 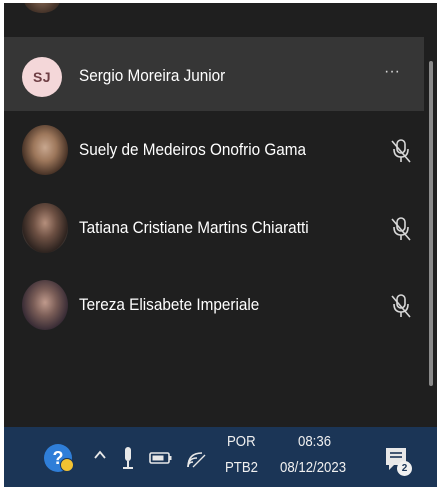 What do you see at coordinates (404, 468) in the screenshot?
I see `notification-count-badge: 2` at bounding box center [404, 468].